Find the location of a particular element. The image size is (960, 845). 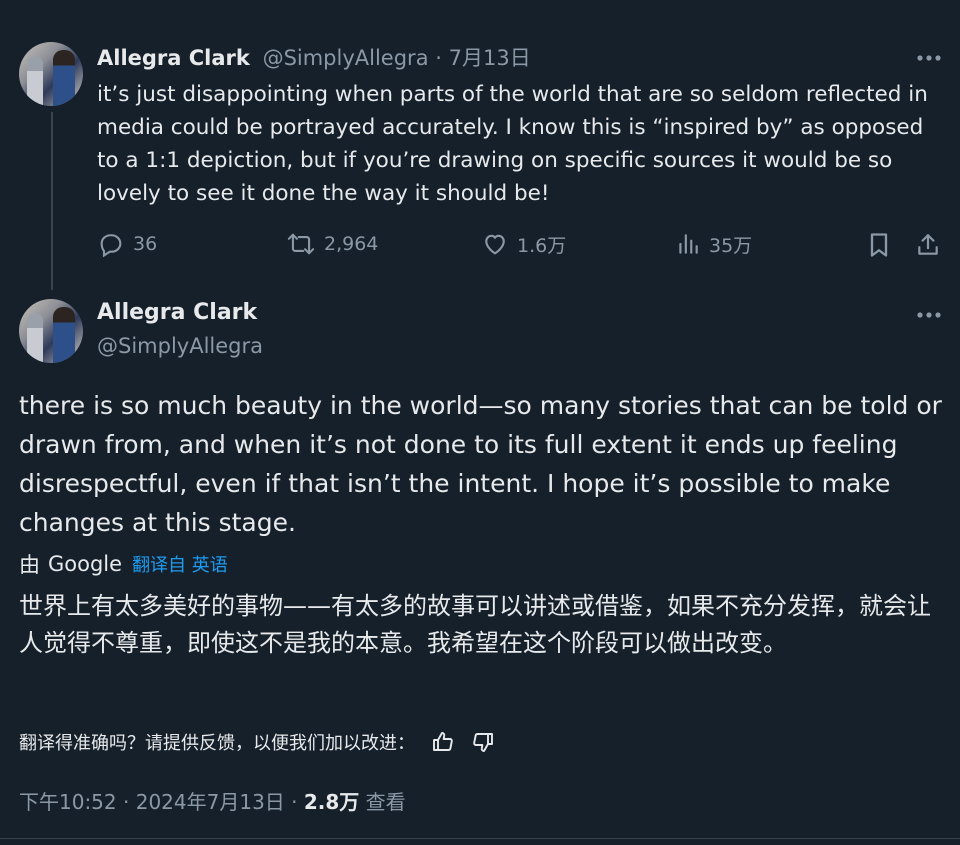

share-icon is located at coordinates (928, 244).